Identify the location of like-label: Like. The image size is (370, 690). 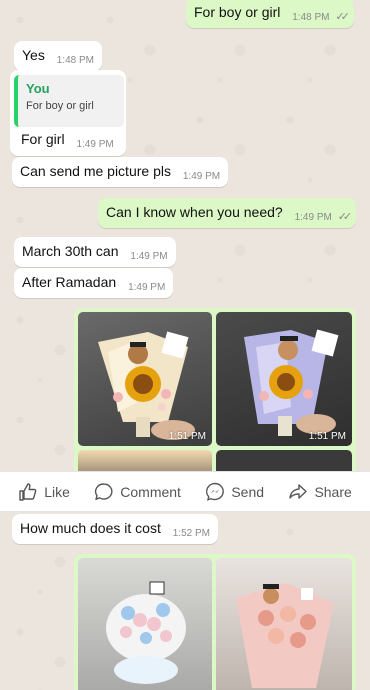
(57, 491).